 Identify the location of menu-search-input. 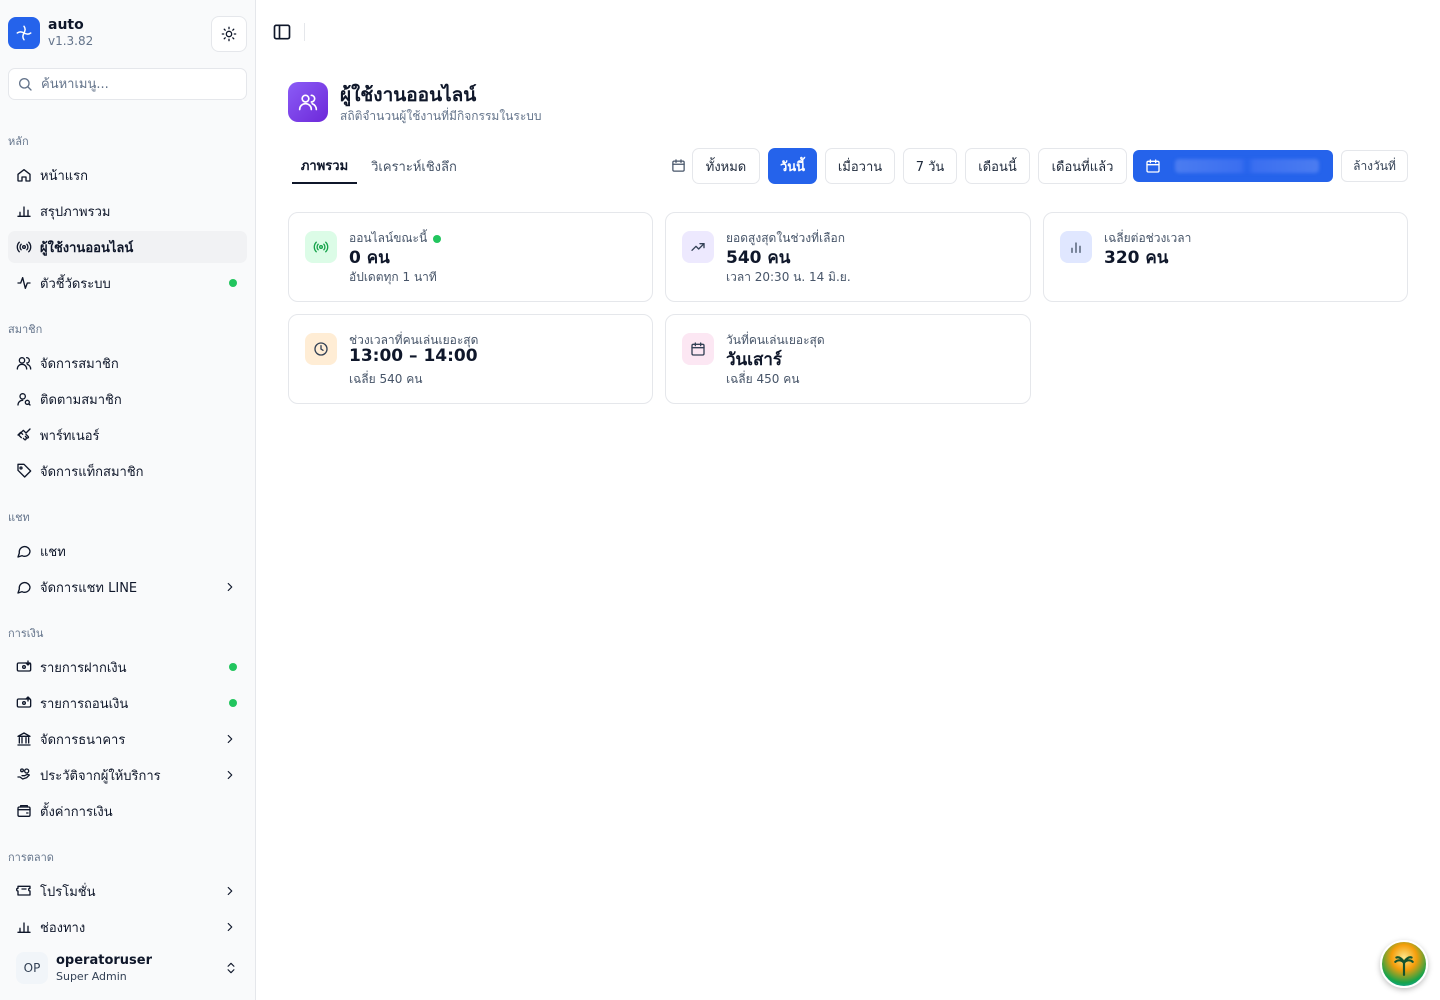
(136, 84).